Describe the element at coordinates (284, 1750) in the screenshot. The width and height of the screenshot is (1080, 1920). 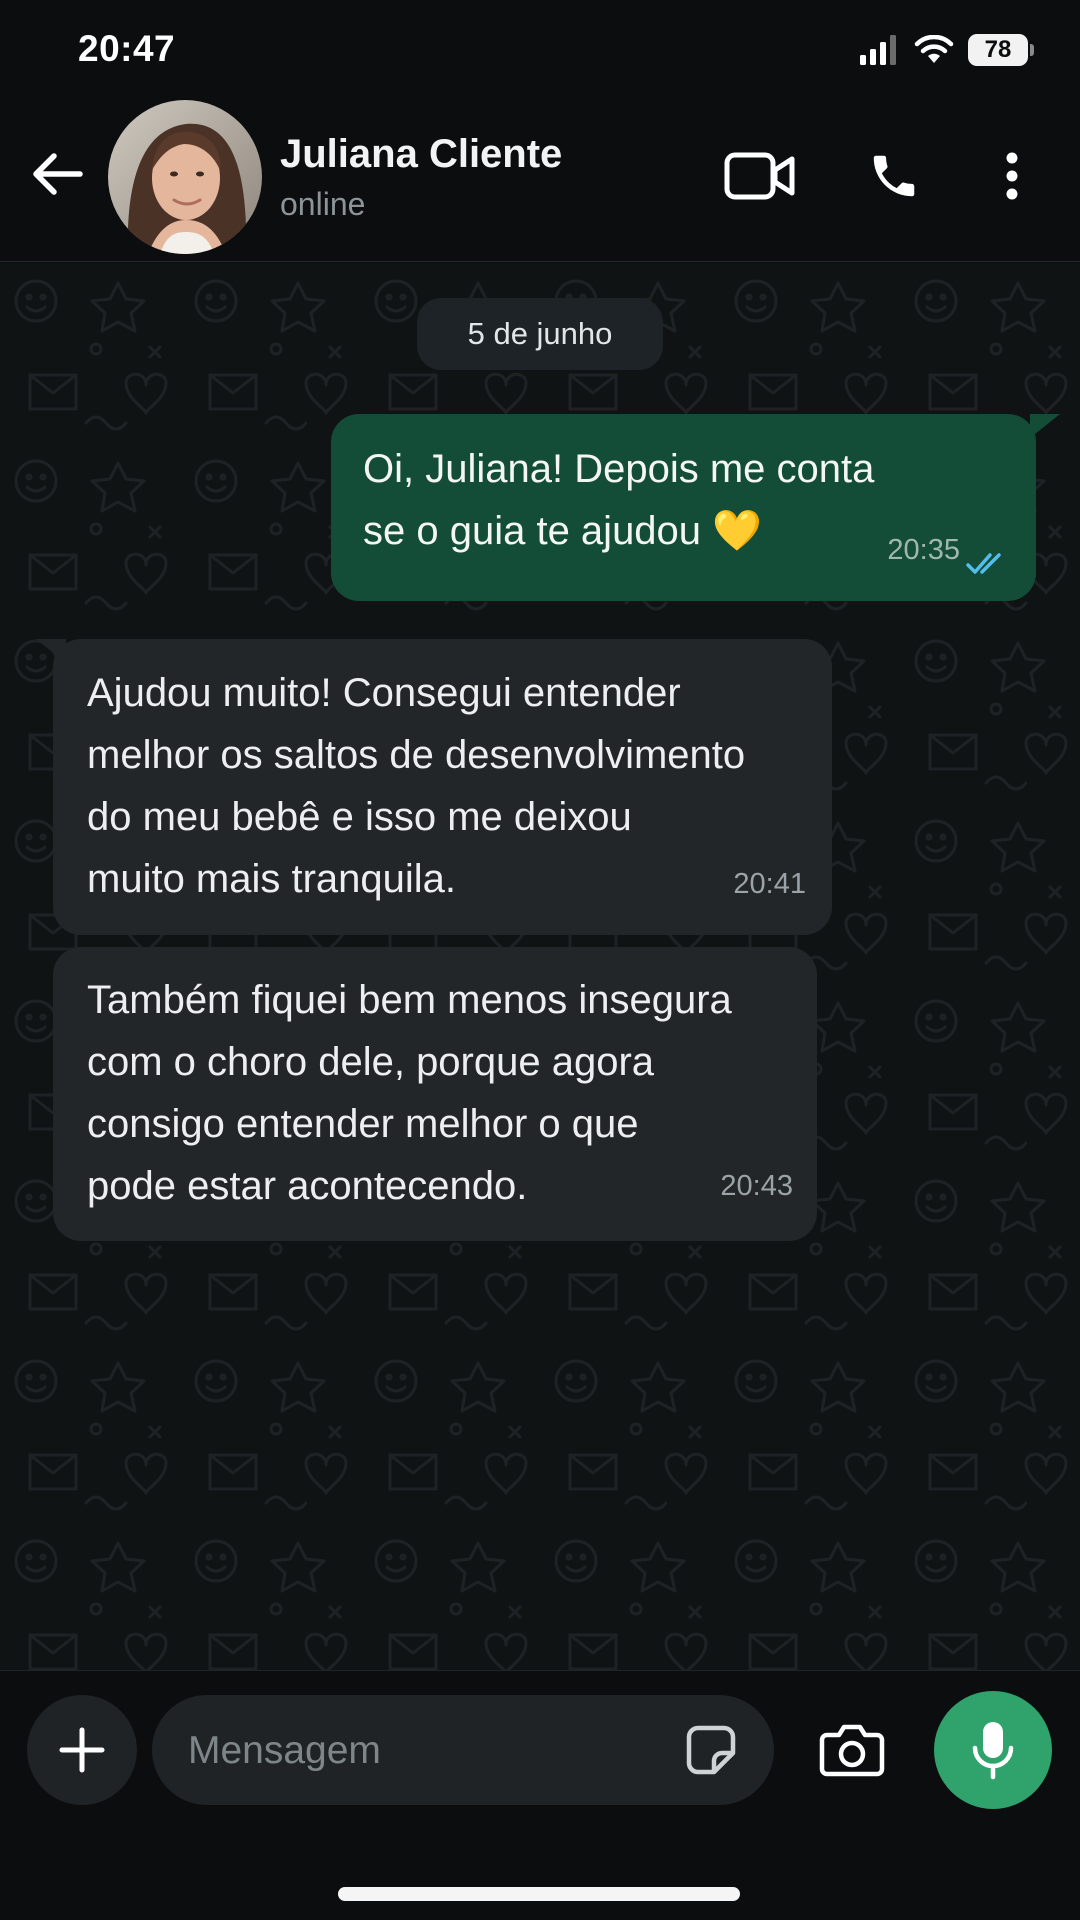
I see `message-placeholder: Mensagem` at that location.